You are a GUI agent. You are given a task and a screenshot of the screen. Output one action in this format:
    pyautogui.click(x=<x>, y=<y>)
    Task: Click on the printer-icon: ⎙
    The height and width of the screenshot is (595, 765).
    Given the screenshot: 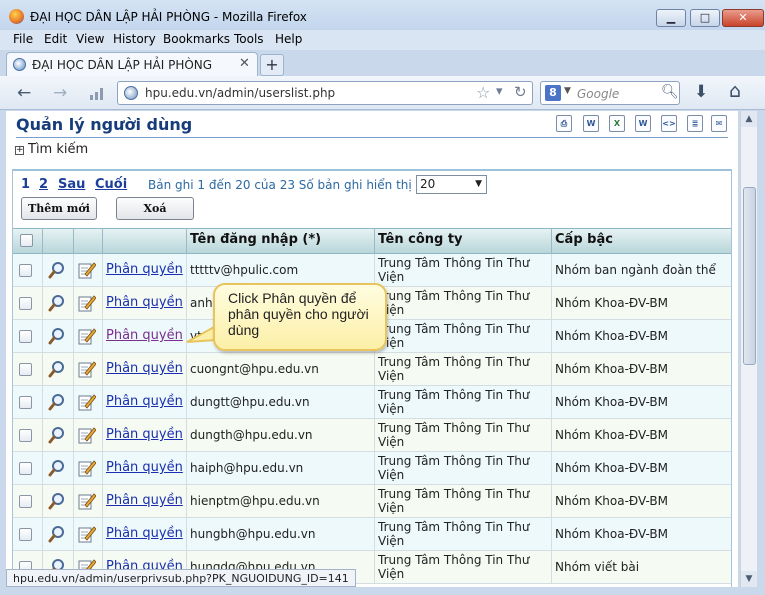 What is the action you would take?
    pyautogui.click(x=564, y=123)
    